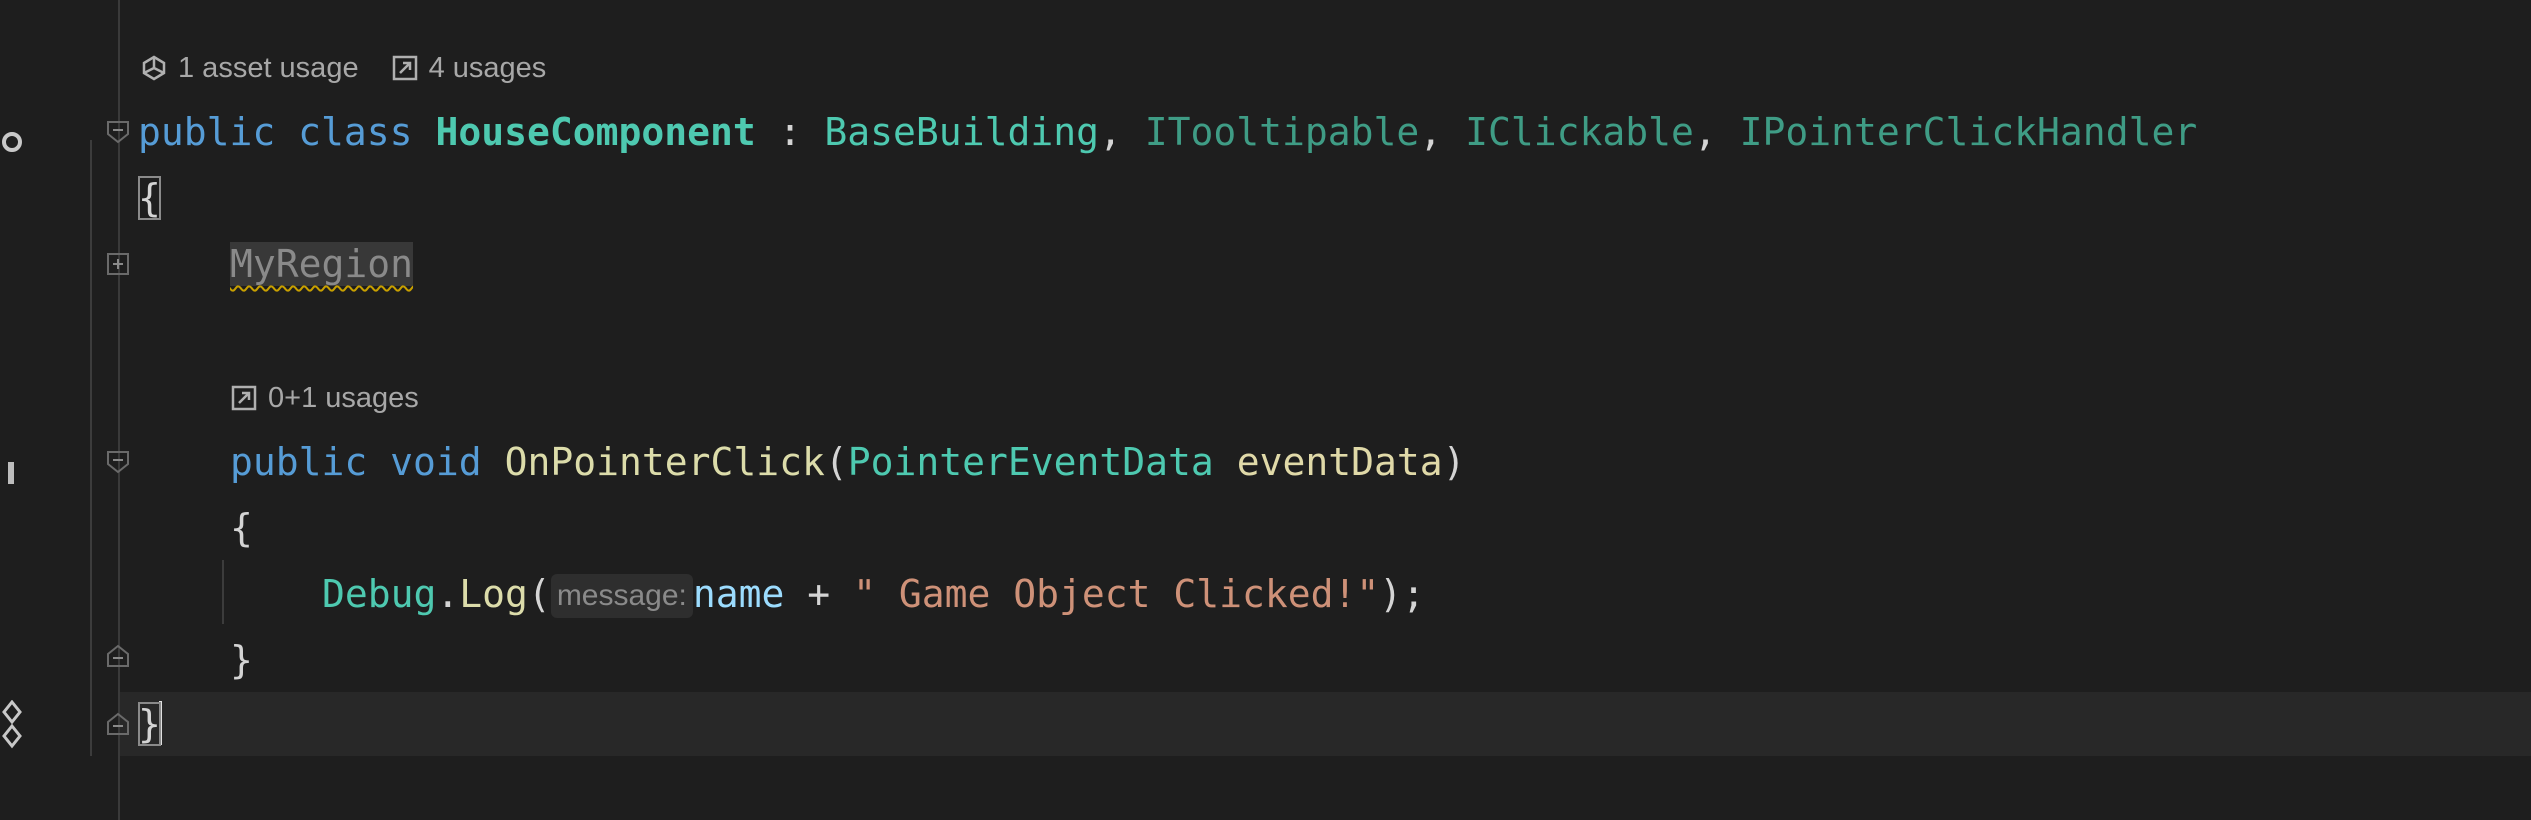 The image size is (2531, 820). I want to click on unity-icon, so click(154, 68).